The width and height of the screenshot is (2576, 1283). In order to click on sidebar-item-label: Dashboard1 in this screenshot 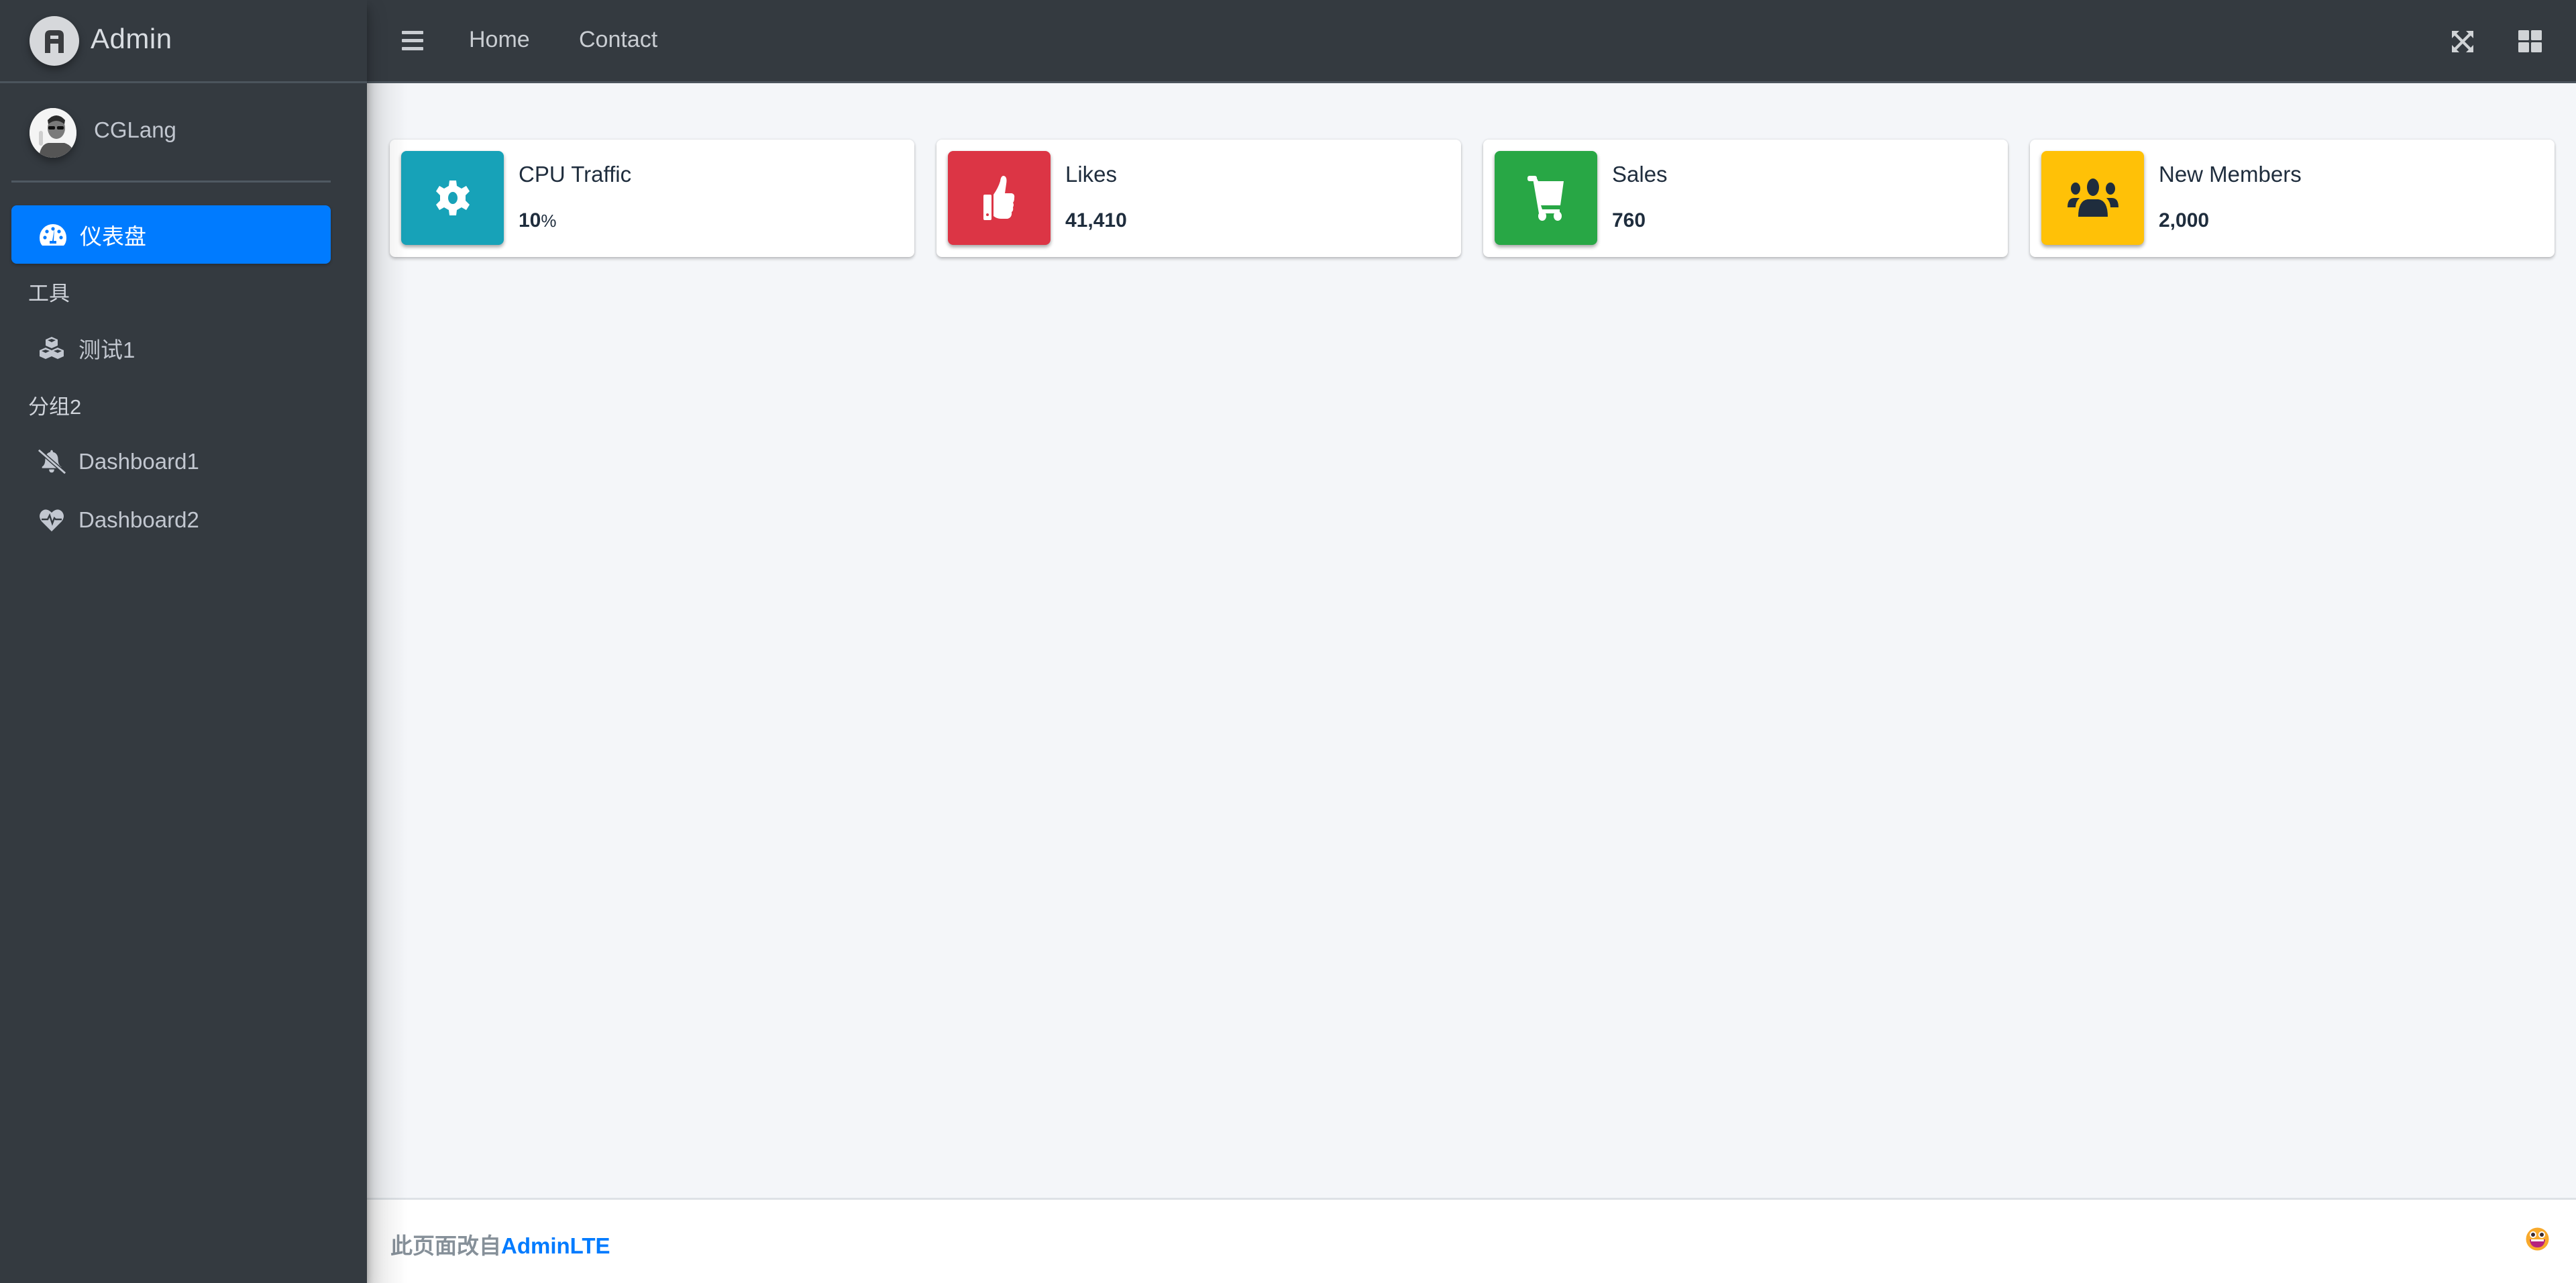, I will do `click(138, 461)`.